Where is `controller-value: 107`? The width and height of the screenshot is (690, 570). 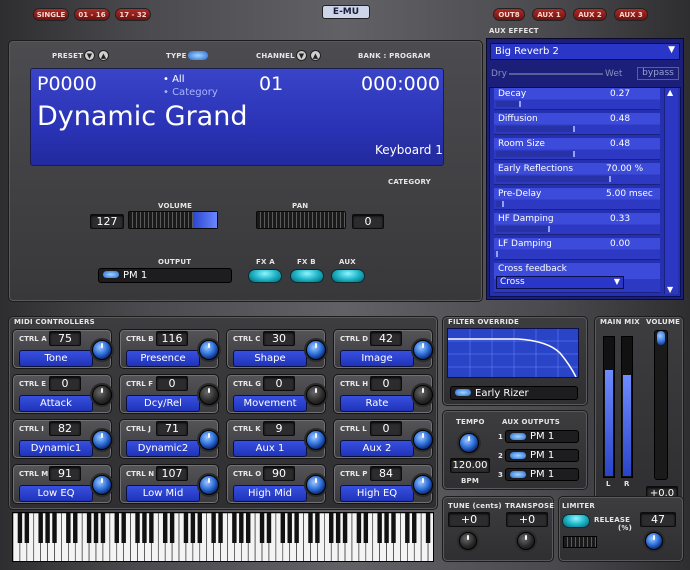
controller-value: 107 is located at coordinates (172, 473).